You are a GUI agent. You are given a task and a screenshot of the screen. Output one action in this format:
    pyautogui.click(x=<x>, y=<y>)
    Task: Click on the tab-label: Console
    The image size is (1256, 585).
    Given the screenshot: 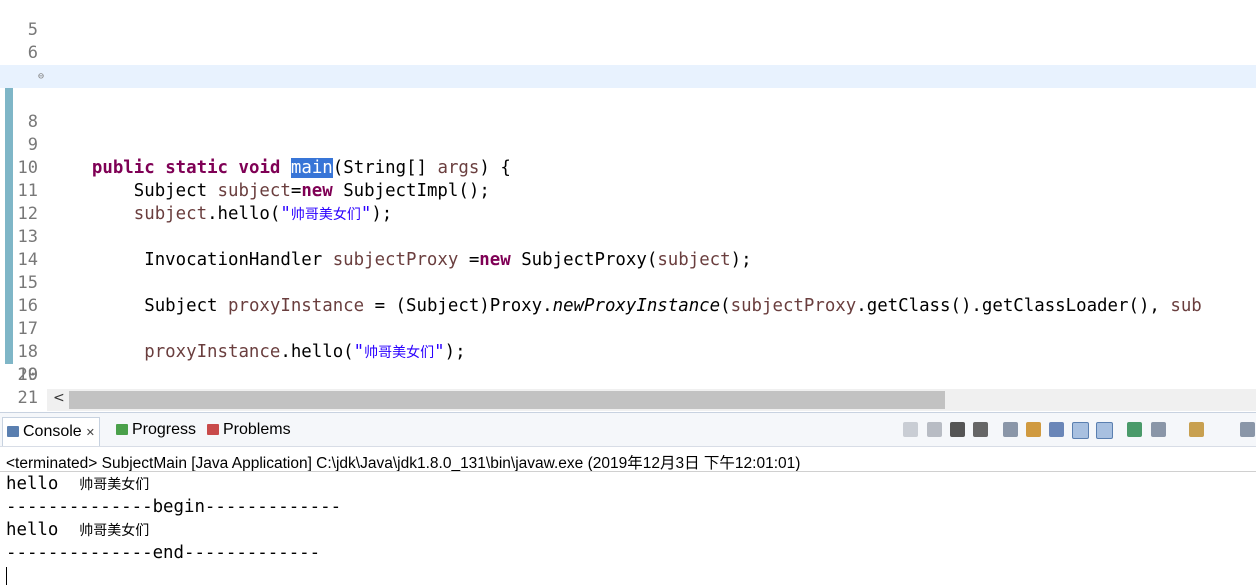 What is the action you would take?
    pyautogui.click(x=52, y=431)
    